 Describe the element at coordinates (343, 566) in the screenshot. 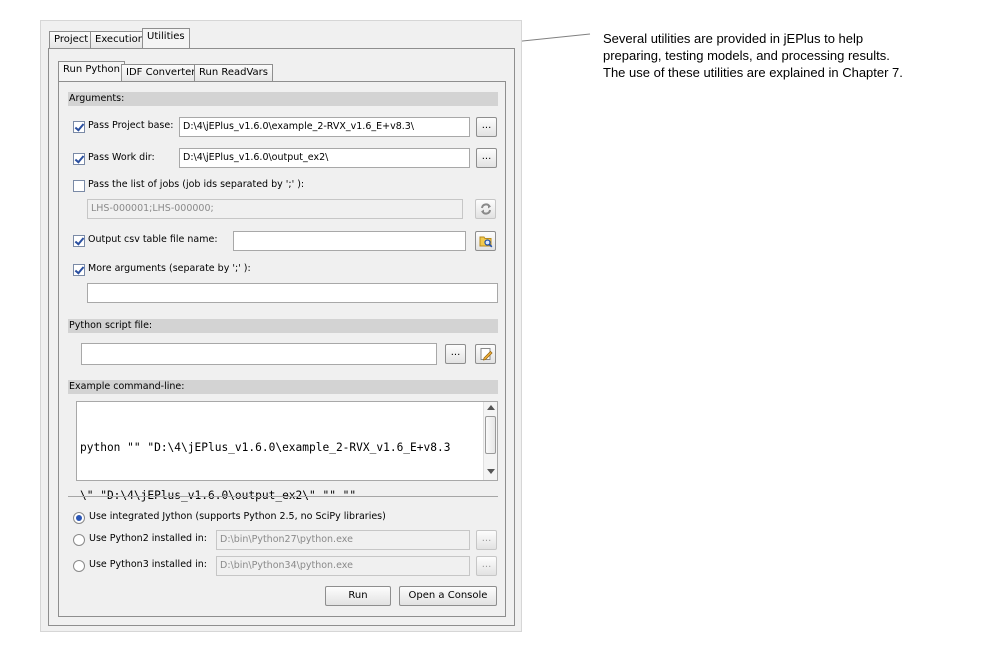

I see `python3-path-input: D:\bin\Python34\python.exe` at that location.